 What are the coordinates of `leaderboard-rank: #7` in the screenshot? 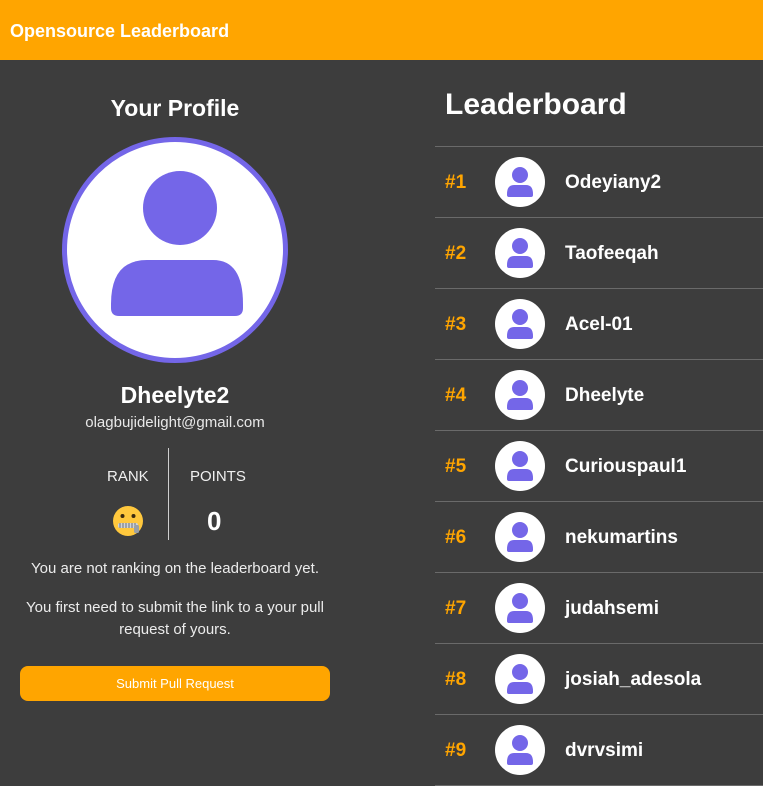 It's located at (456, 608).